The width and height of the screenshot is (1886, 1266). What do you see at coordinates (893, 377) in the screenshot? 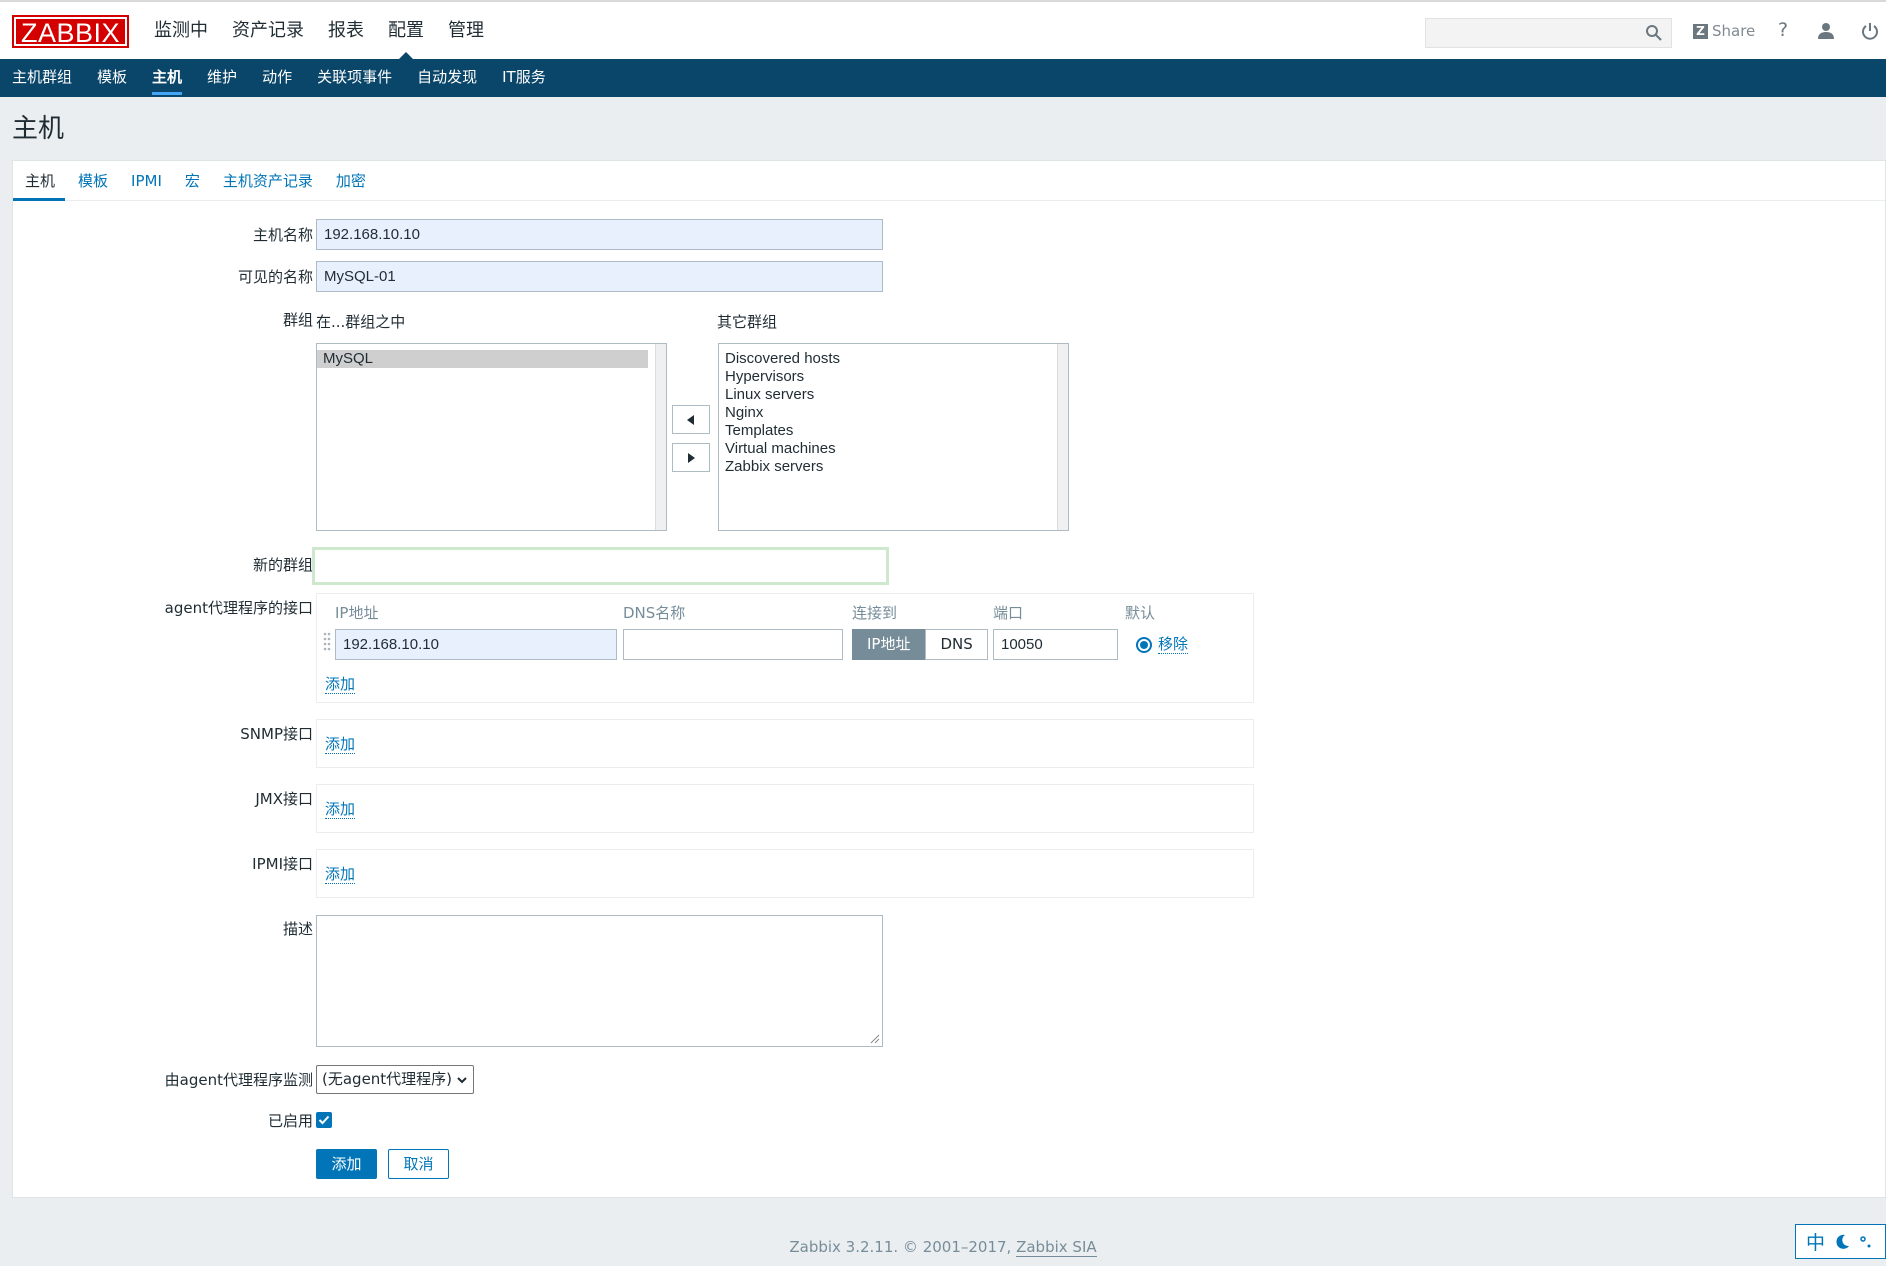
I see `list-item: Hypervisors` at bounding box center [893, 377].